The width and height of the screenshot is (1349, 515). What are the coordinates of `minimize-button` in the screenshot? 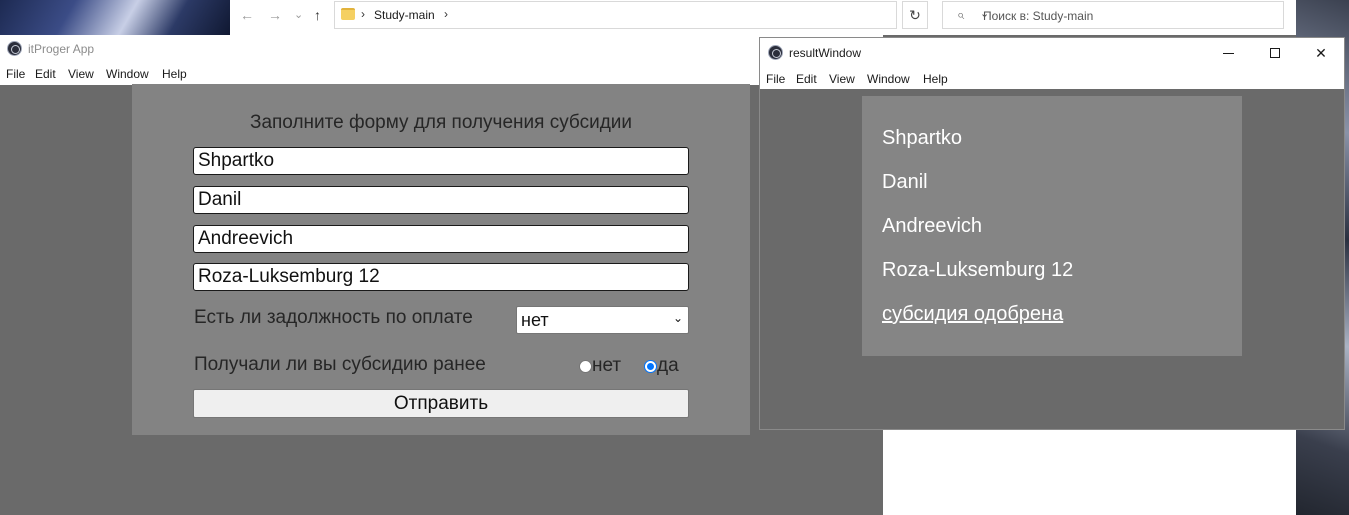 It's located at (1229, 53).